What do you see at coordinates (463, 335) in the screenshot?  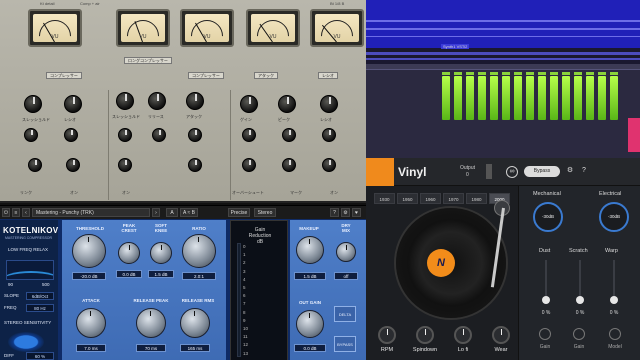 I see `lofi-knob` at bounding box center [463, 335].